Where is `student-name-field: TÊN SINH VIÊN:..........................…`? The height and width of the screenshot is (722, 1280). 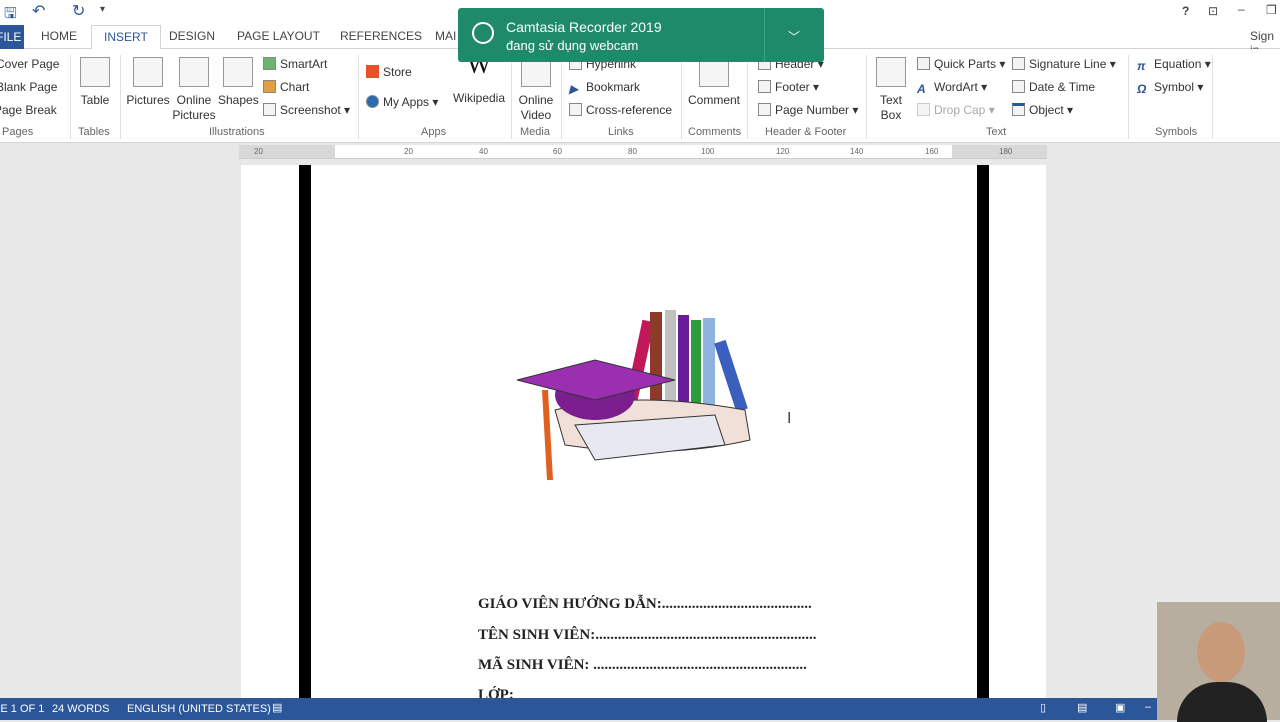
student-name-field: TÊN SINH VIÊN:..........................… is located at coordinates (647, 635).